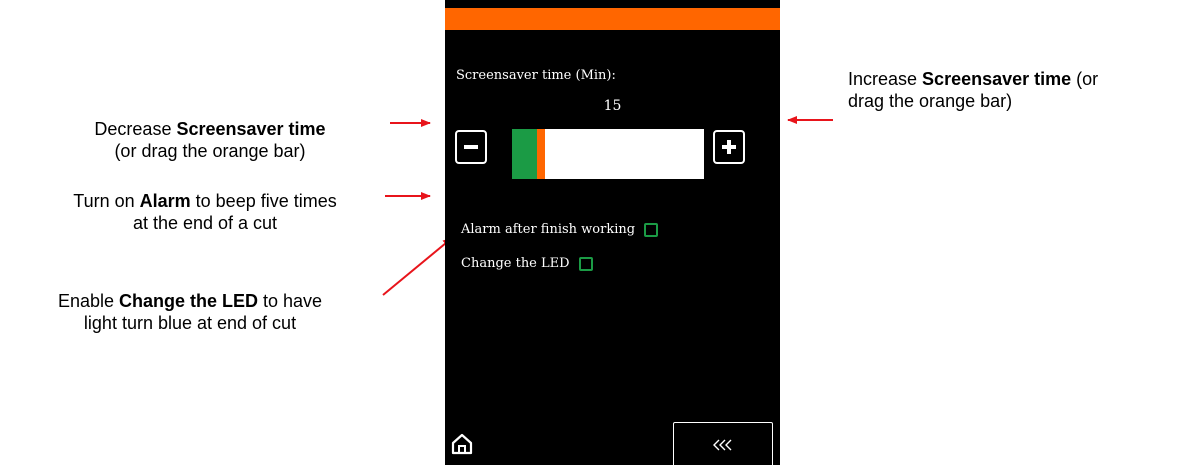 The height and width of the screenshot is (465, 1189). I want to click on alarm-label: Alarm after finish working, so click(548, 229).